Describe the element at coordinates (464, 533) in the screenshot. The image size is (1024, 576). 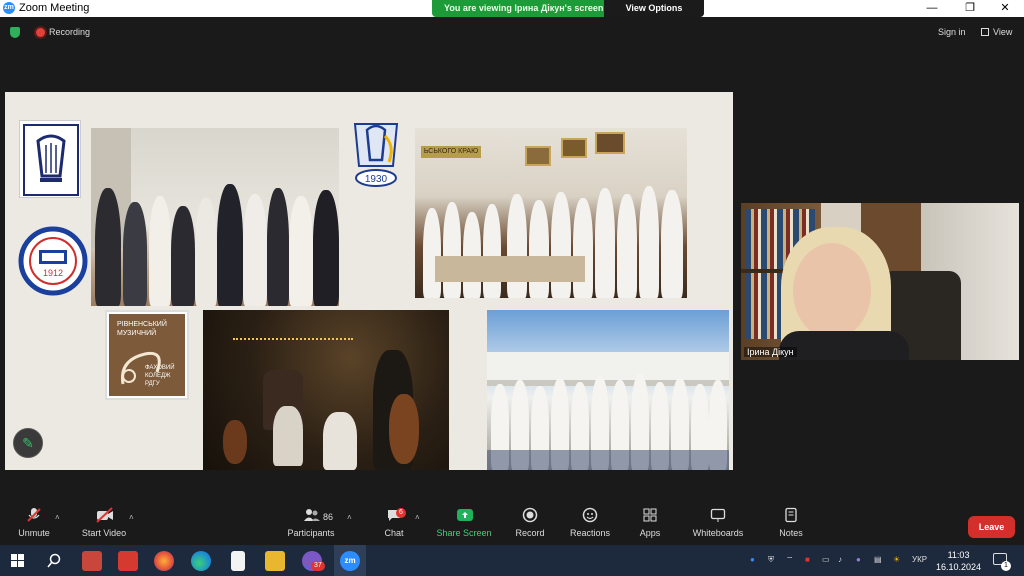
I see `share-screen-label: Share Screen` at that location.